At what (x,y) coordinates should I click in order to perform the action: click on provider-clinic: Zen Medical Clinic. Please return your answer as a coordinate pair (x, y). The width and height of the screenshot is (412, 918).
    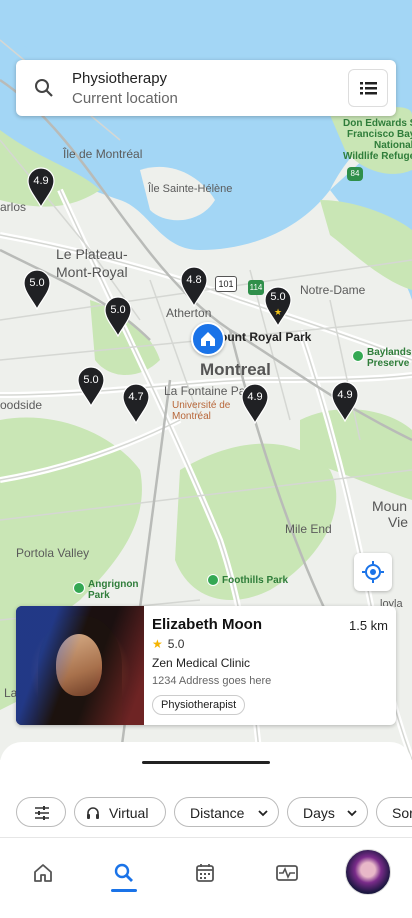
    Looking at the image, I should click on (201, 663).